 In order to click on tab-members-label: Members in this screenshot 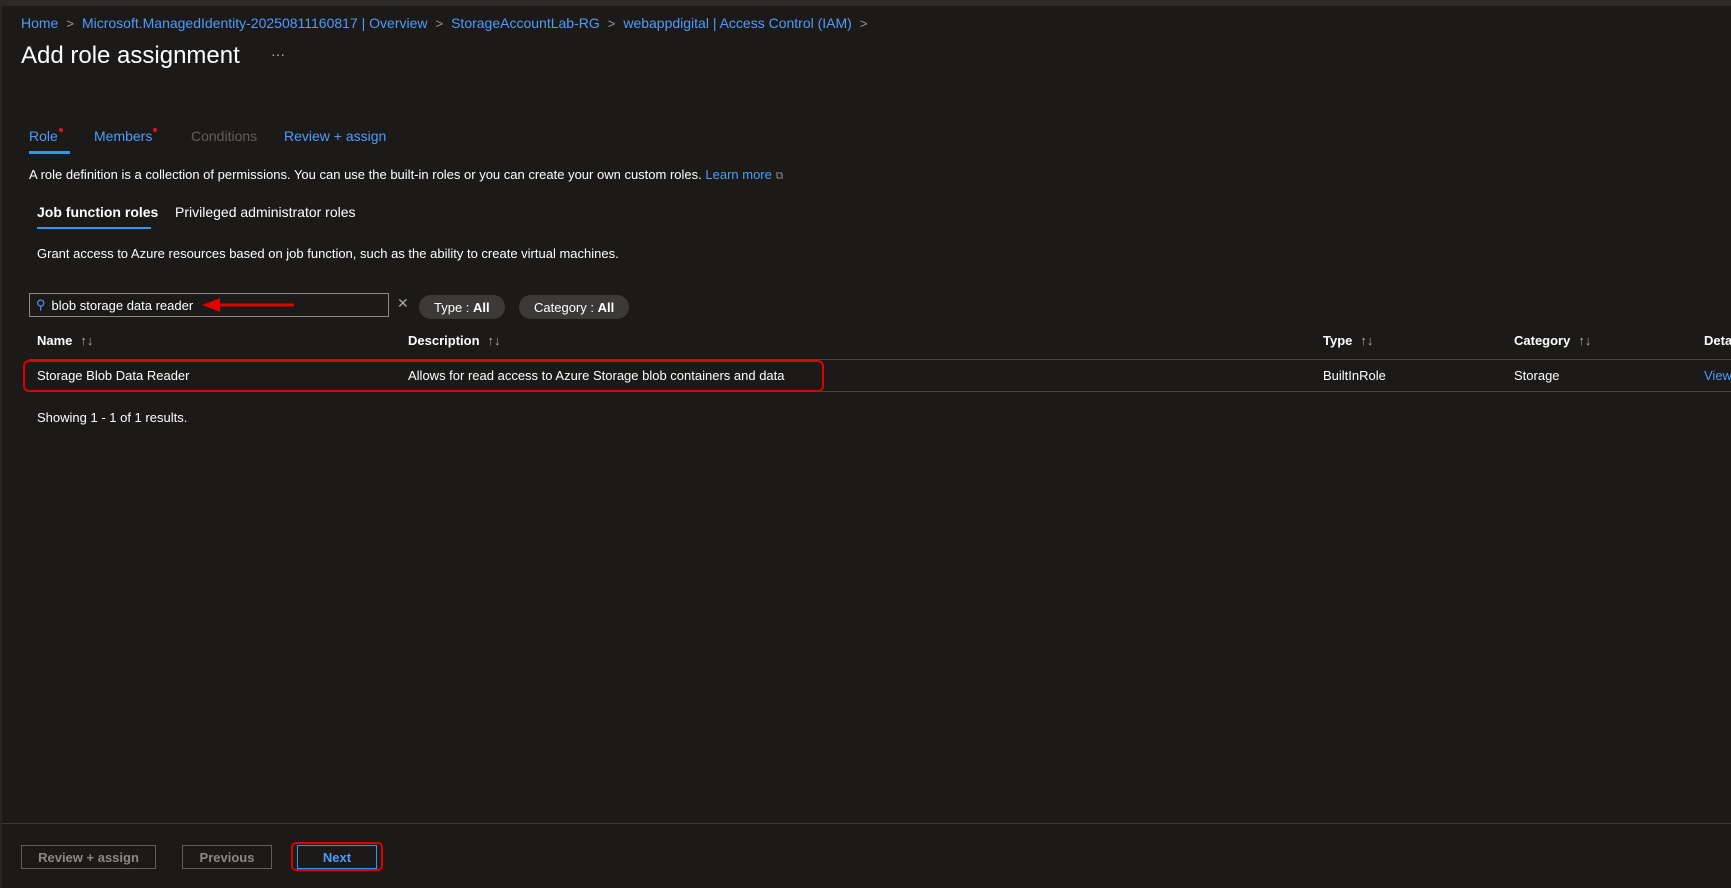, I will do `click(123, 136)`.